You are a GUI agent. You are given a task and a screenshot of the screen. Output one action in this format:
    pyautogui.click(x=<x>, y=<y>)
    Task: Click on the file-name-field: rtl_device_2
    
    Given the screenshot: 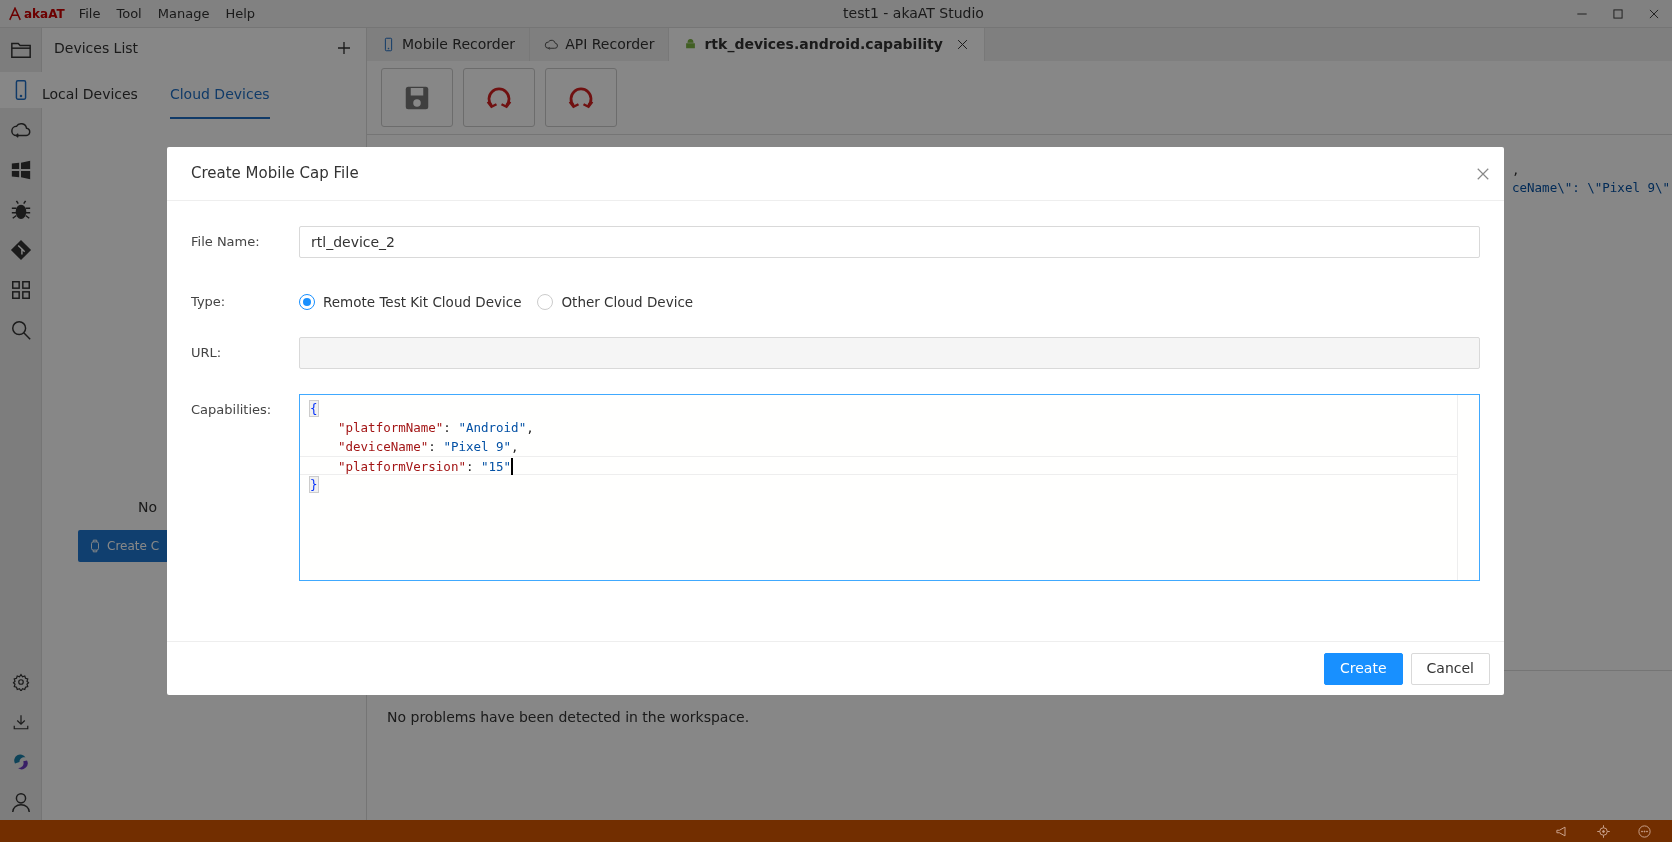 What is the action you would take?
    pyautogui.click(x=889, y=242)
    